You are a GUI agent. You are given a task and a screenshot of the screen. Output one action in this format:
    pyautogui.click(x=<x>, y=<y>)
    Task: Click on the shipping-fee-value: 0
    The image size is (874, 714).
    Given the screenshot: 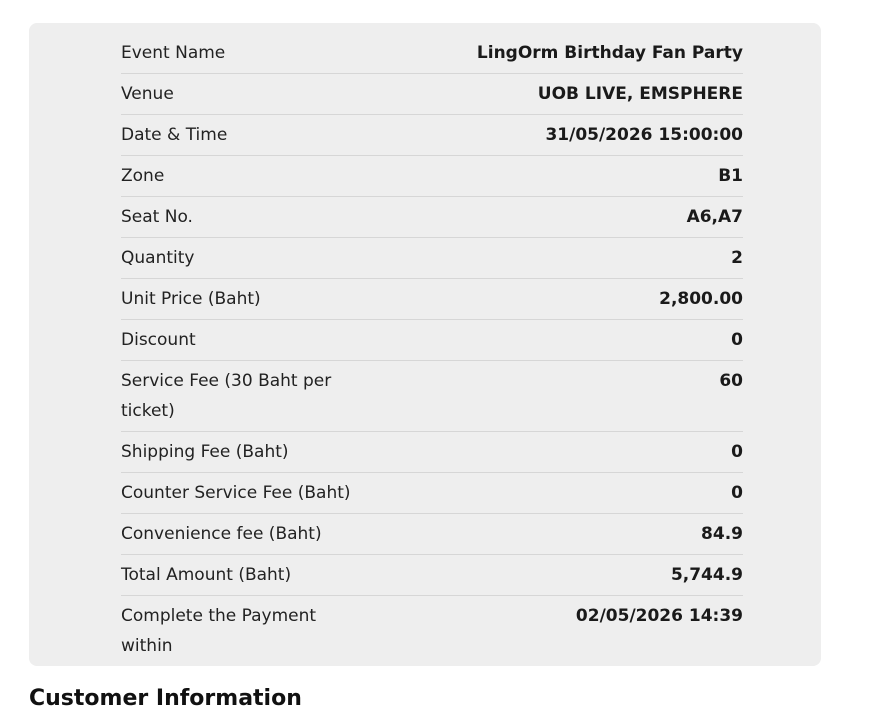 What is the action you would take?
    pyautogui.click(x=737, y=452)
    